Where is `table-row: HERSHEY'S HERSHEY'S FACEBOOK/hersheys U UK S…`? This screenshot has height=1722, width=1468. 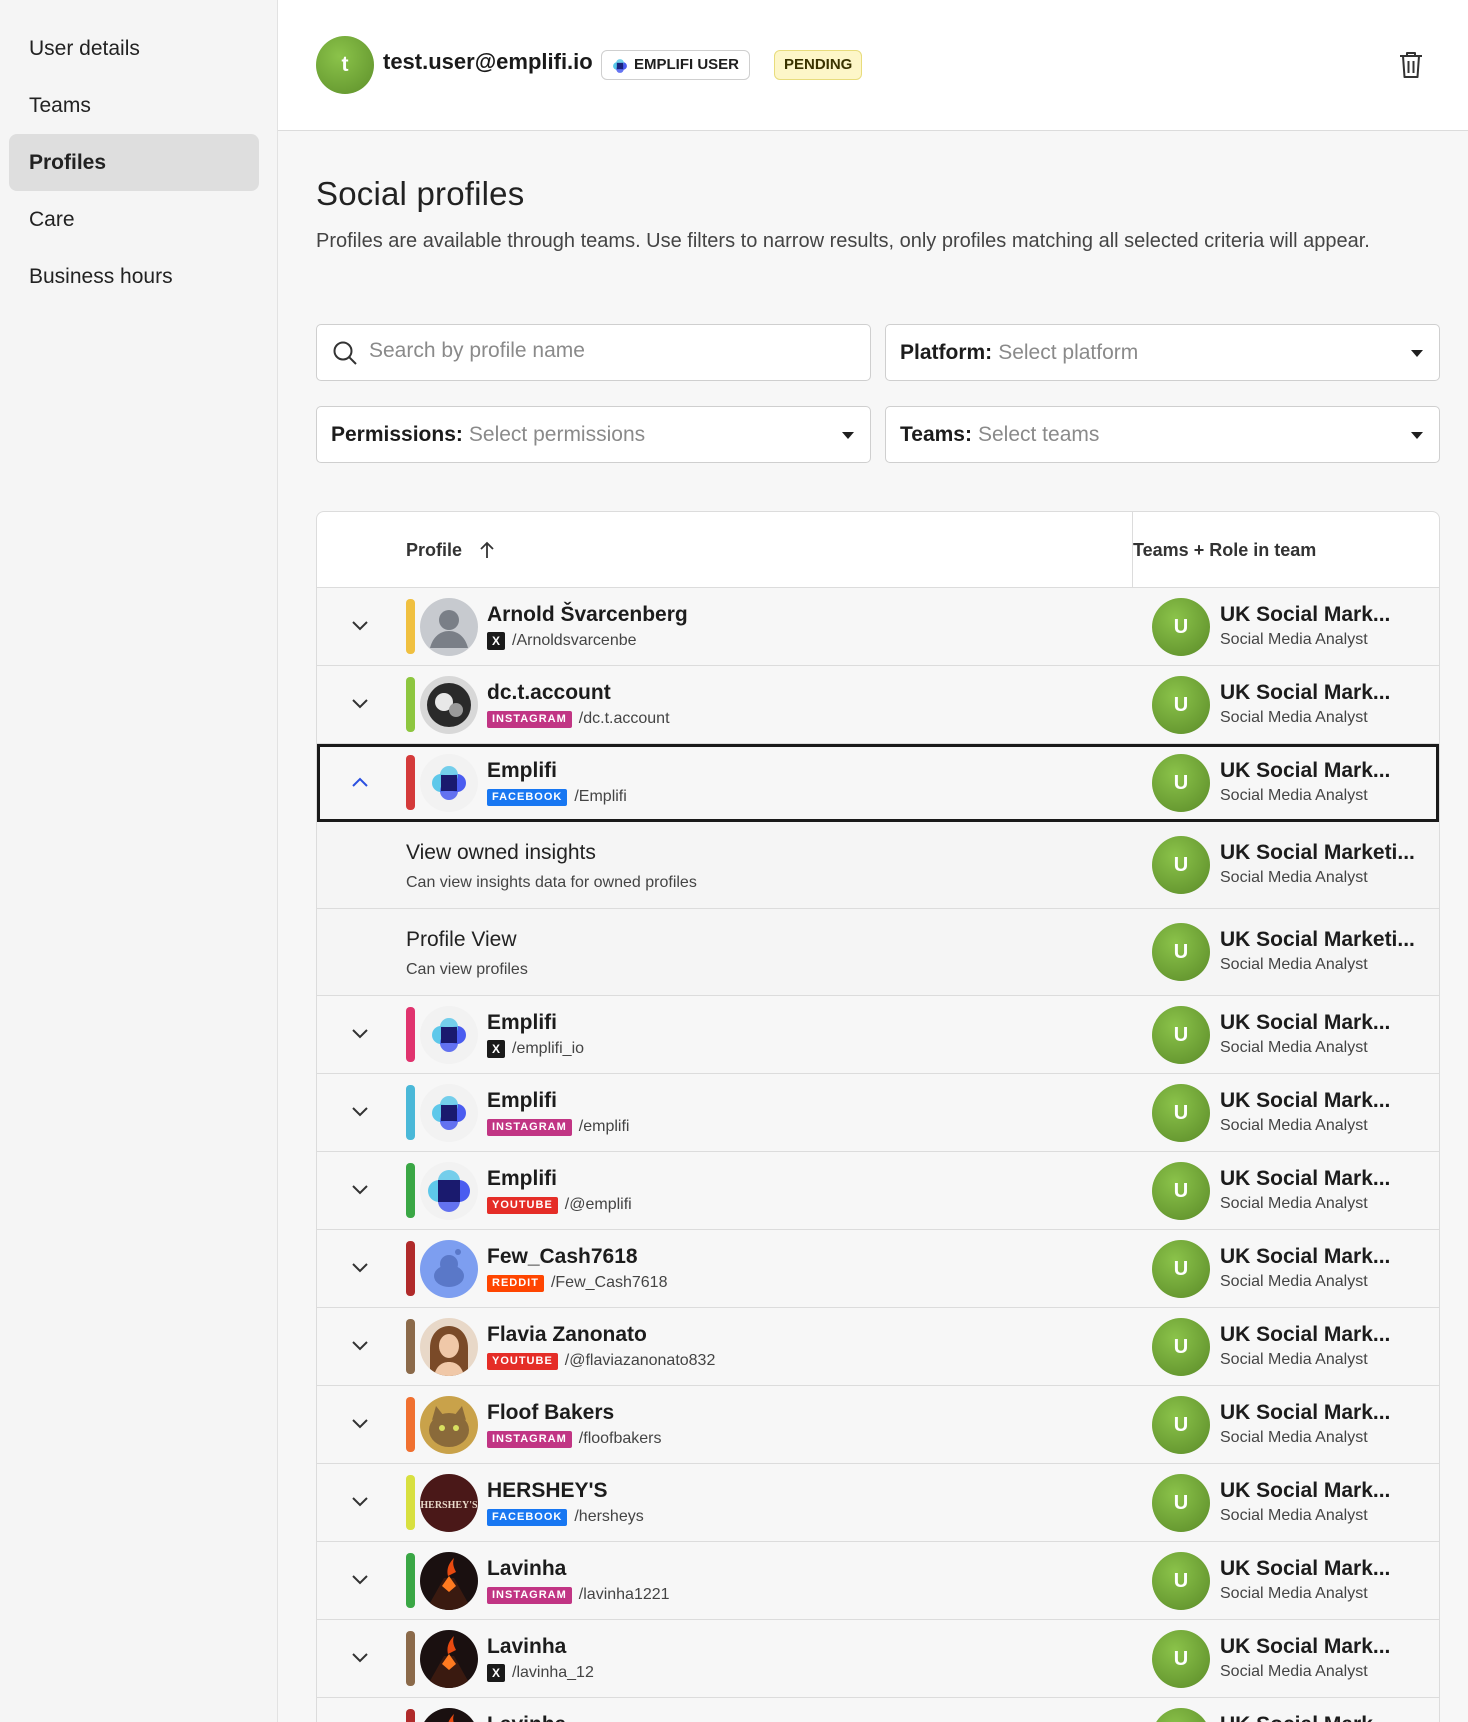 table-row: HERSHEY'S HERSHEY'S FACEBOOK/hersheys U UK S… is located at coordinates (878, 1503).